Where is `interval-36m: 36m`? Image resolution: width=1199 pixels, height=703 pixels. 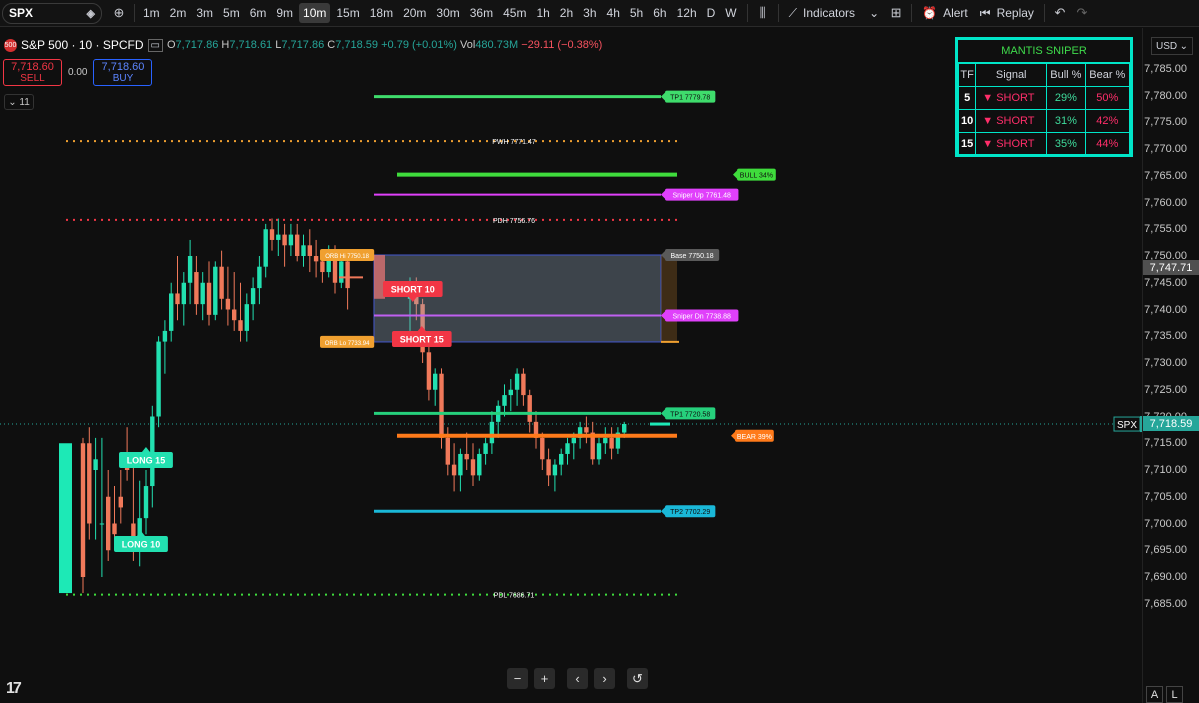
interval-36m: 36m is located at coordinates (481, 13).